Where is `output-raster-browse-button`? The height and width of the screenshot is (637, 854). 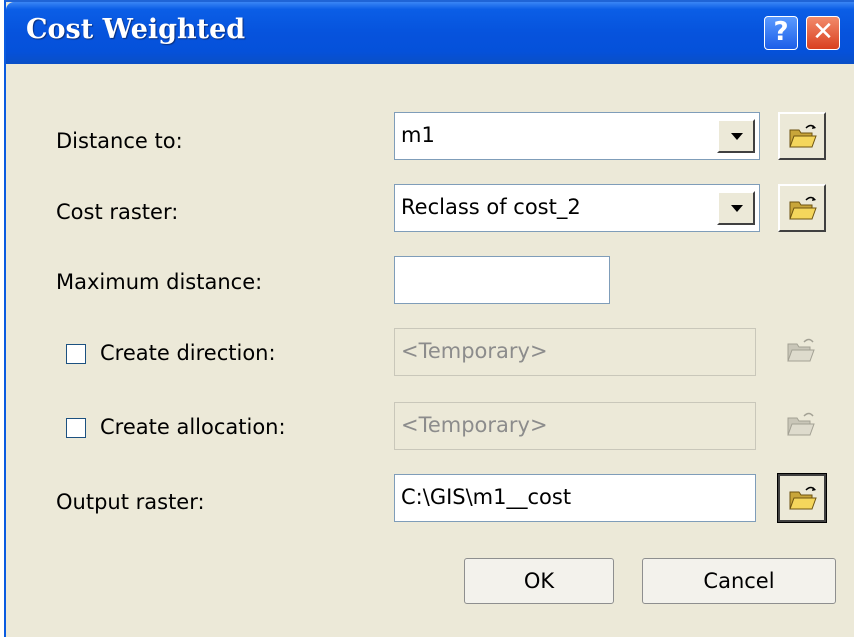
output-raster-browse-button is located at coordinates (802, 498).